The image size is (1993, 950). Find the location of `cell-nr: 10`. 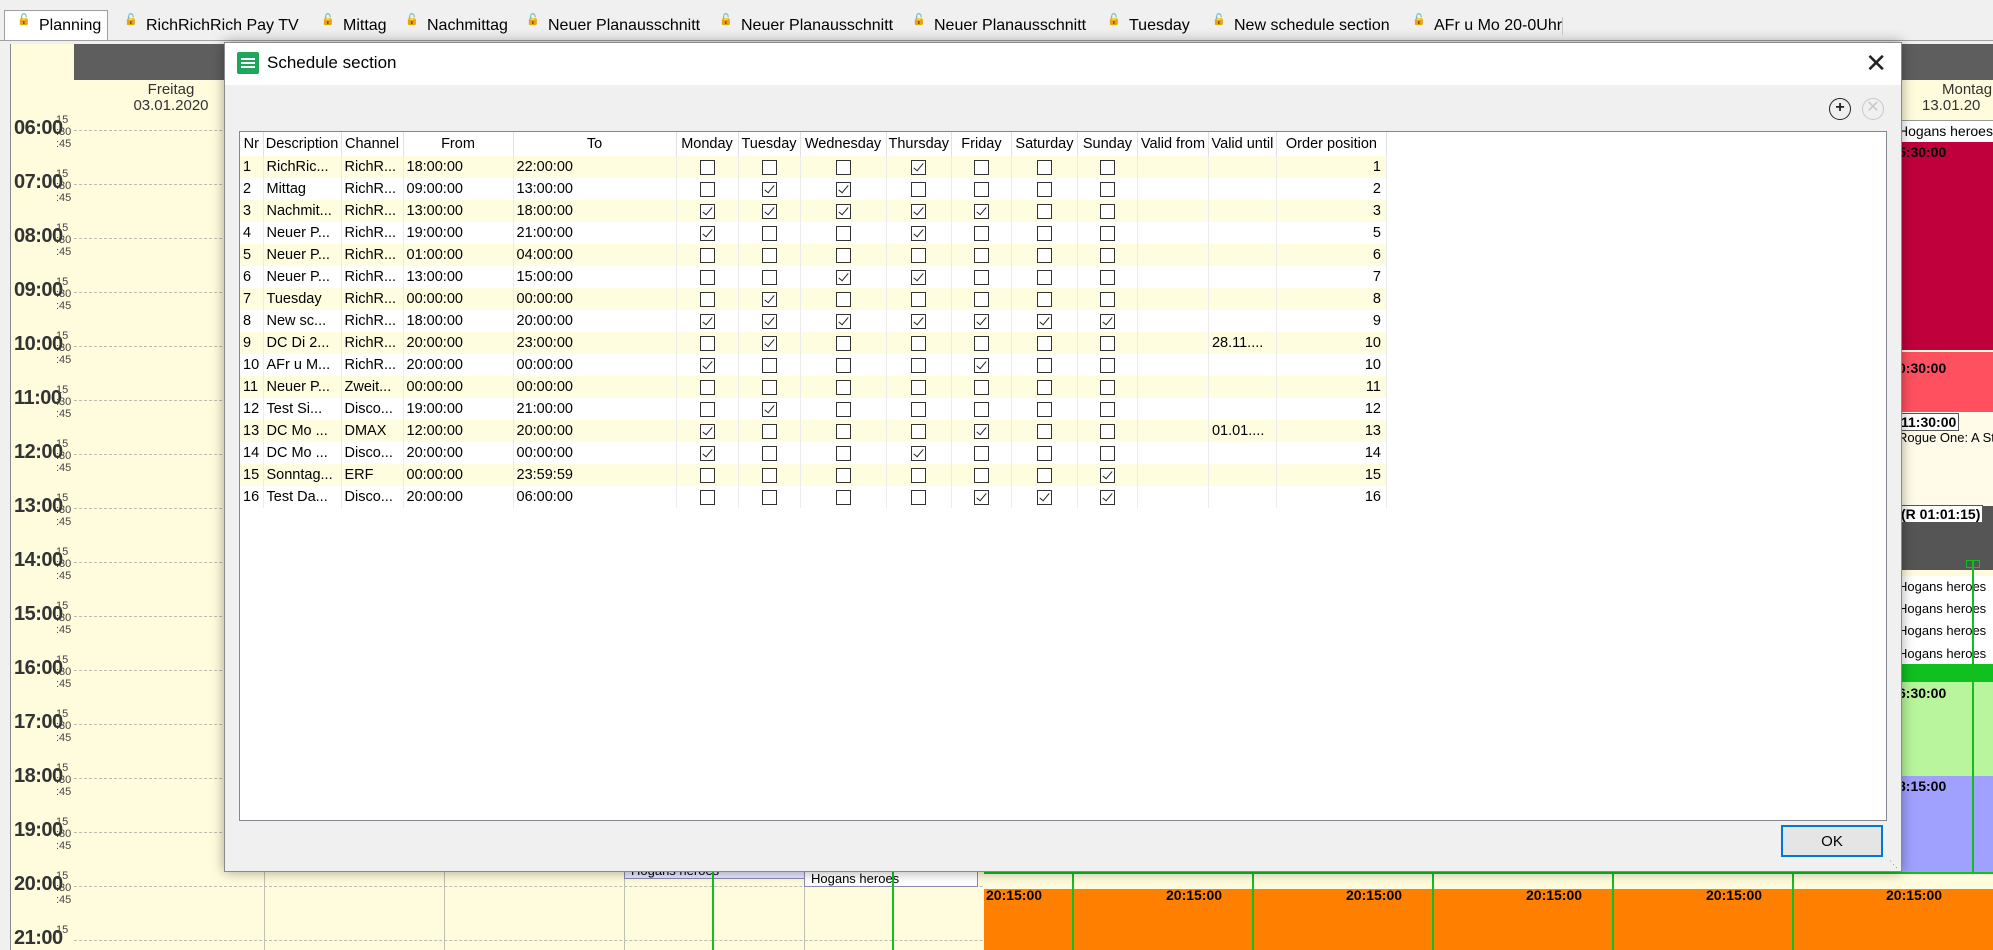

cell-nr: 10 is located at coordinates (252, 365).